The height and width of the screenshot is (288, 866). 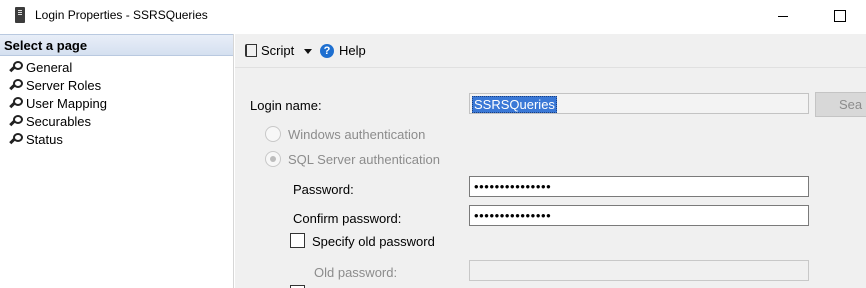 I want to click on password-value: •••••••••••••••, so click(x=513, y=186).